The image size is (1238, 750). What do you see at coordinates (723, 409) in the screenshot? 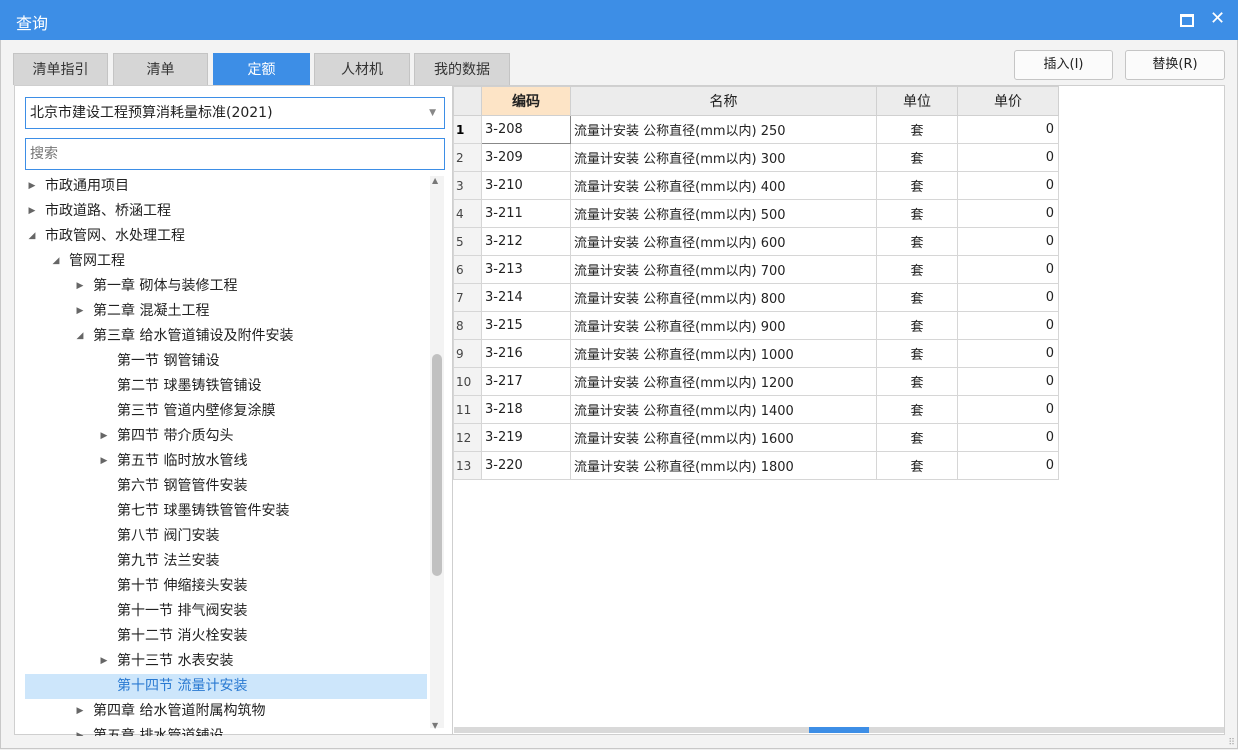
I see `name-cell: 流量计安装 公称直径(mm以内) 1400` at bounding box center [723, 409].